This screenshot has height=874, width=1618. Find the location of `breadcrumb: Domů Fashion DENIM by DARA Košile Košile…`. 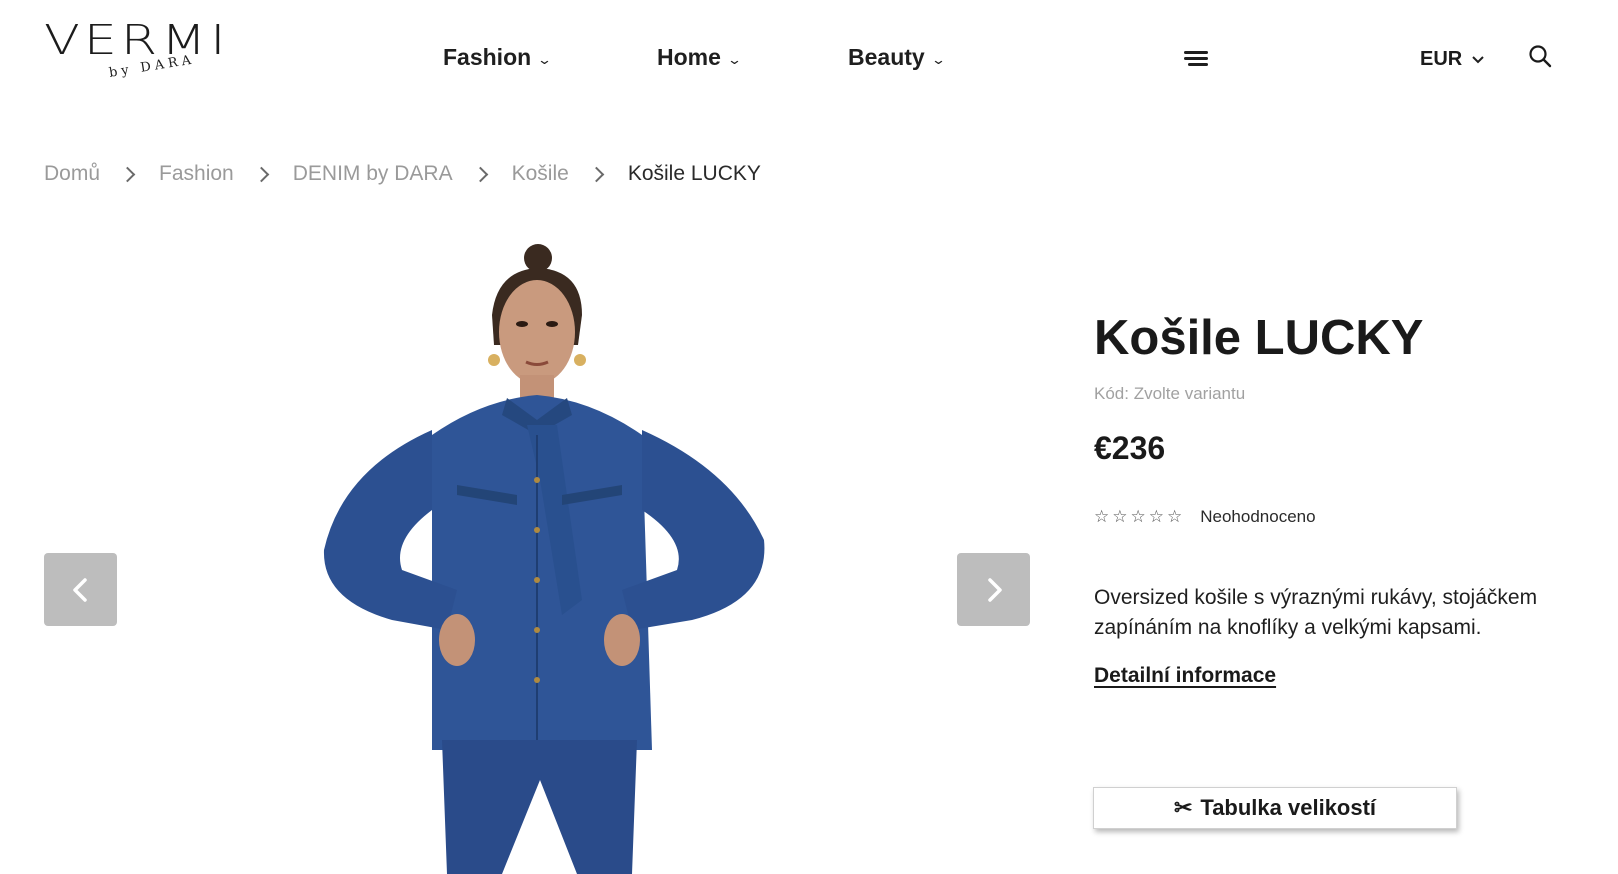

breadcrumb: Domů Fashion DENIM by DARA Košile Košile… is located at coordinates (402, 174).